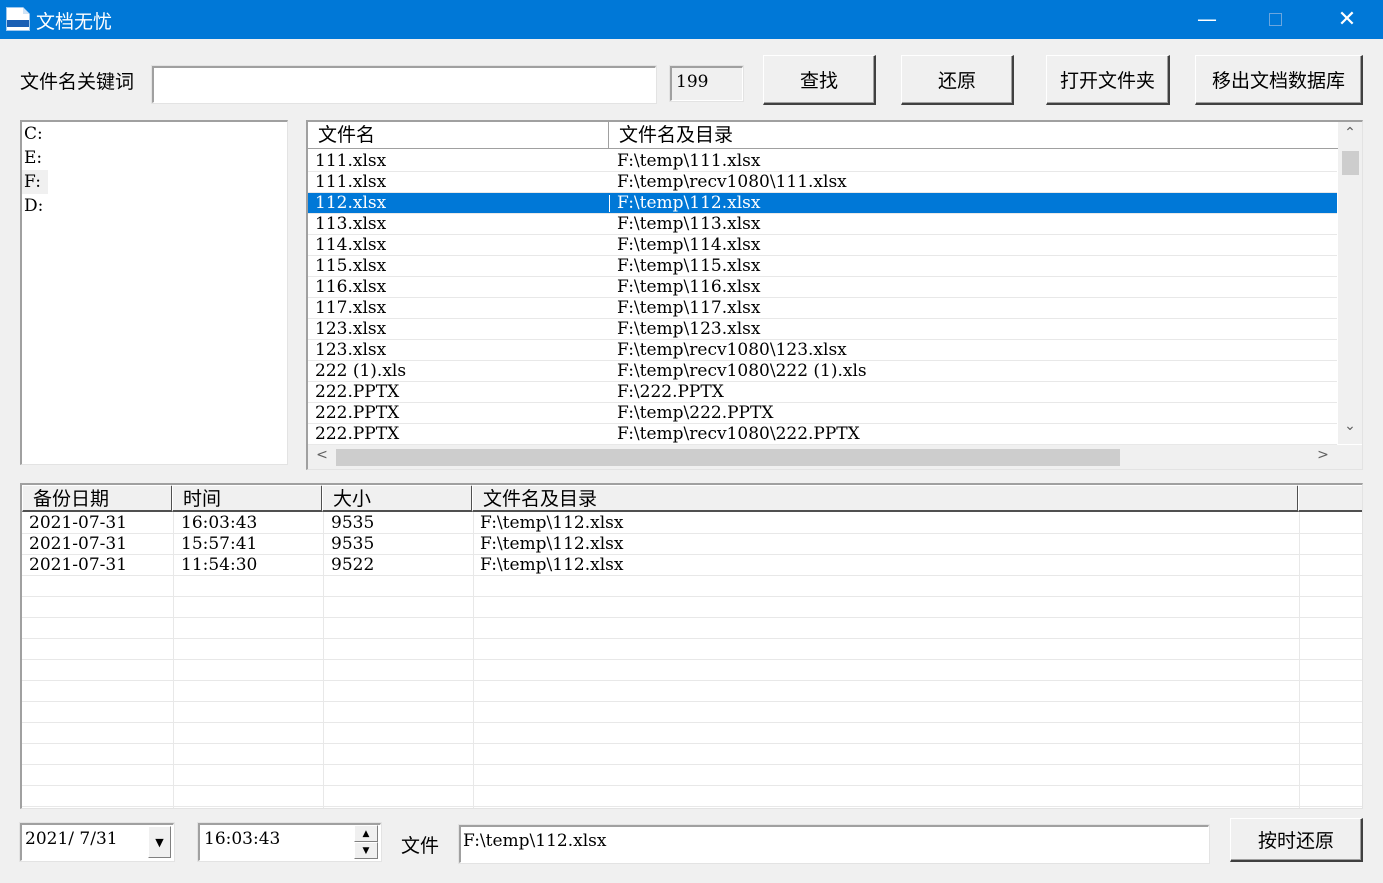  I want to click on file-name-cell: 117.xlsx, so click(351, 308).